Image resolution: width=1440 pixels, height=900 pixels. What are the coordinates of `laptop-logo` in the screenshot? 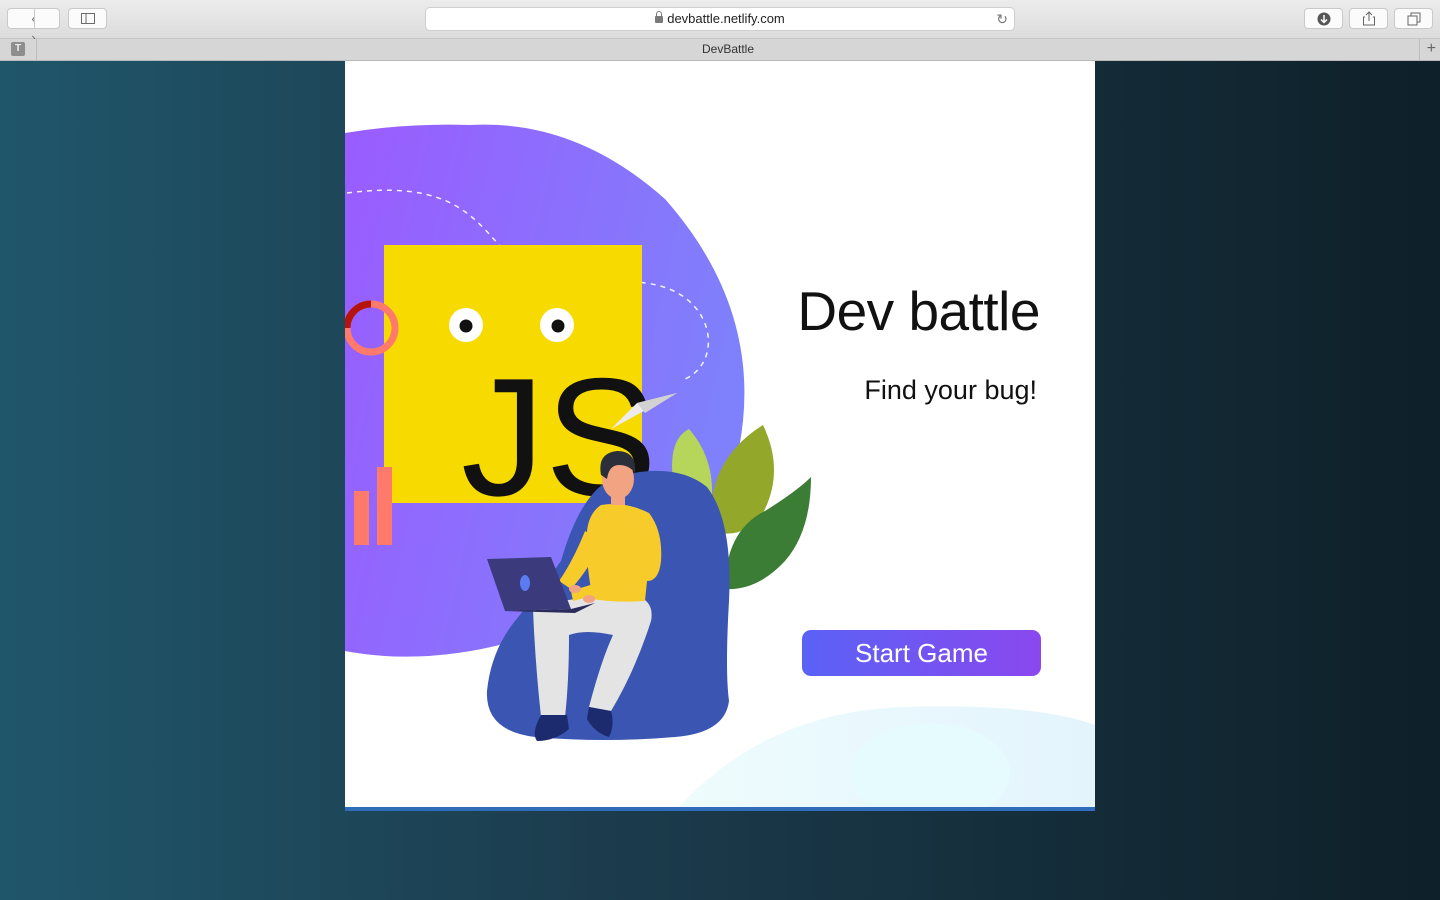 It's located at (525, 583).